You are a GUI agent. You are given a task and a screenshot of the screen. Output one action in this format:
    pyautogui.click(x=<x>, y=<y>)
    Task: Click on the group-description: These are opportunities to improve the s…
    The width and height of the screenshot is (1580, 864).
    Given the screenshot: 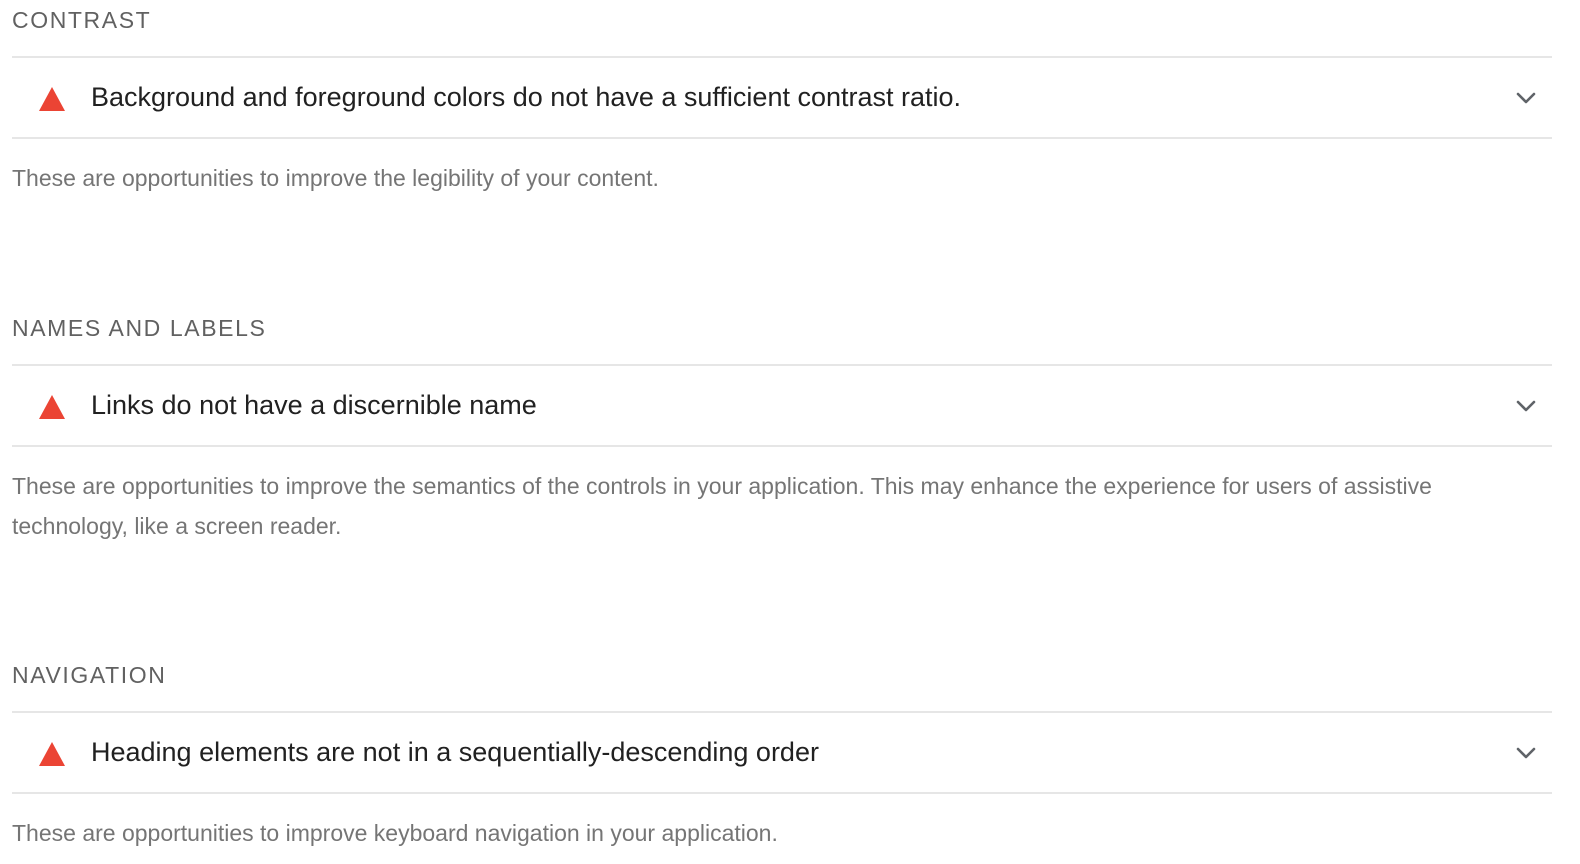 What is the action you would take?
    pyautogui.click(x=722, y=506)
    